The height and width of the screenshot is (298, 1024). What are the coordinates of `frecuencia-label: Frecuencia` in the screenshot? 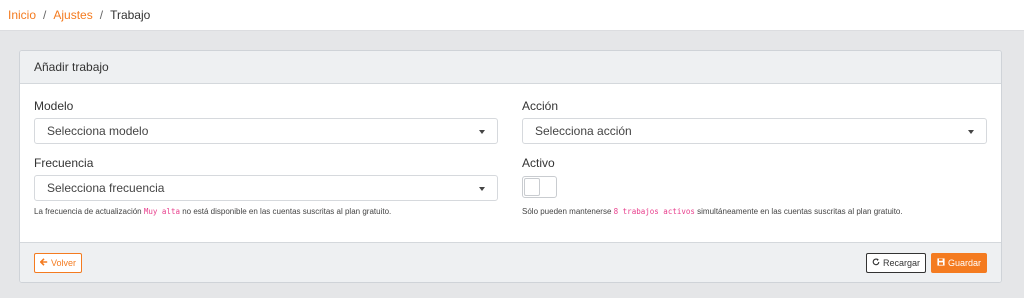 It's located at (64, 163).